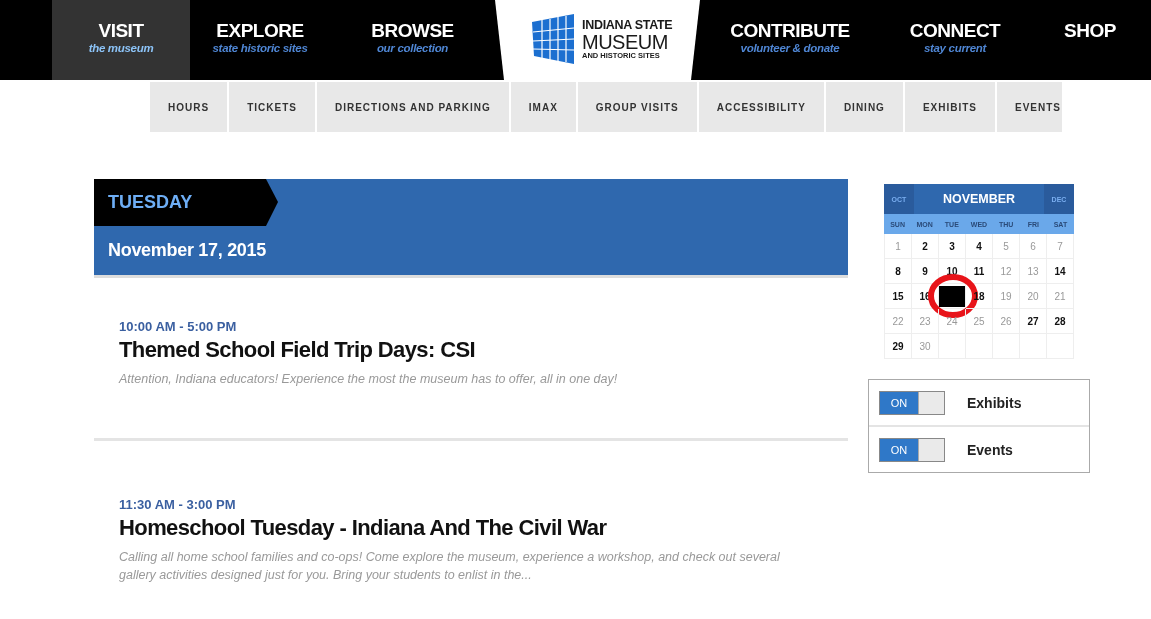  Describe the element at coordinates (1038, 107) in the screenshot. I see `subnav-link: EVENTS` at that location.